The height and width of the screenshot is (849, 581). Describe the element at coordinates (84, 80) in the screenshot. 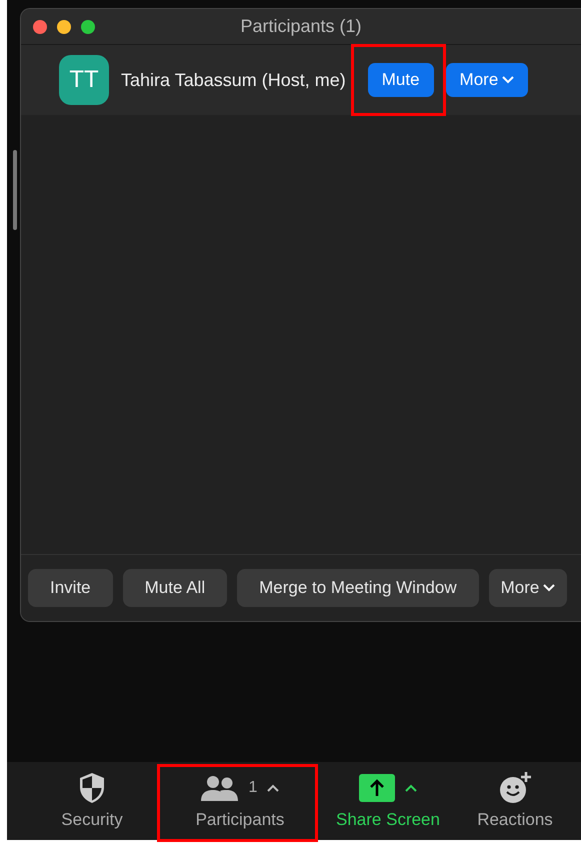

I see `avatar: TT` at that location.